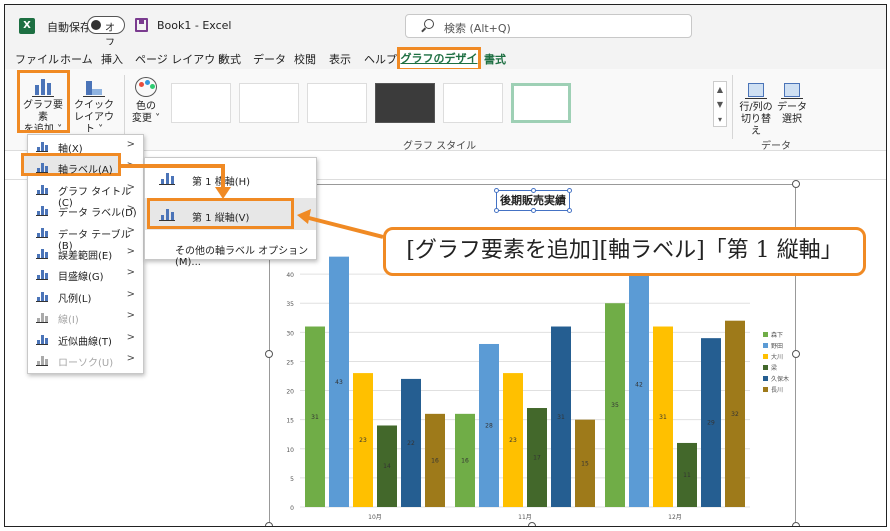 The width and height of the screenshot is (890, 531). I want to click on callout-arrow, so click(344, 227).